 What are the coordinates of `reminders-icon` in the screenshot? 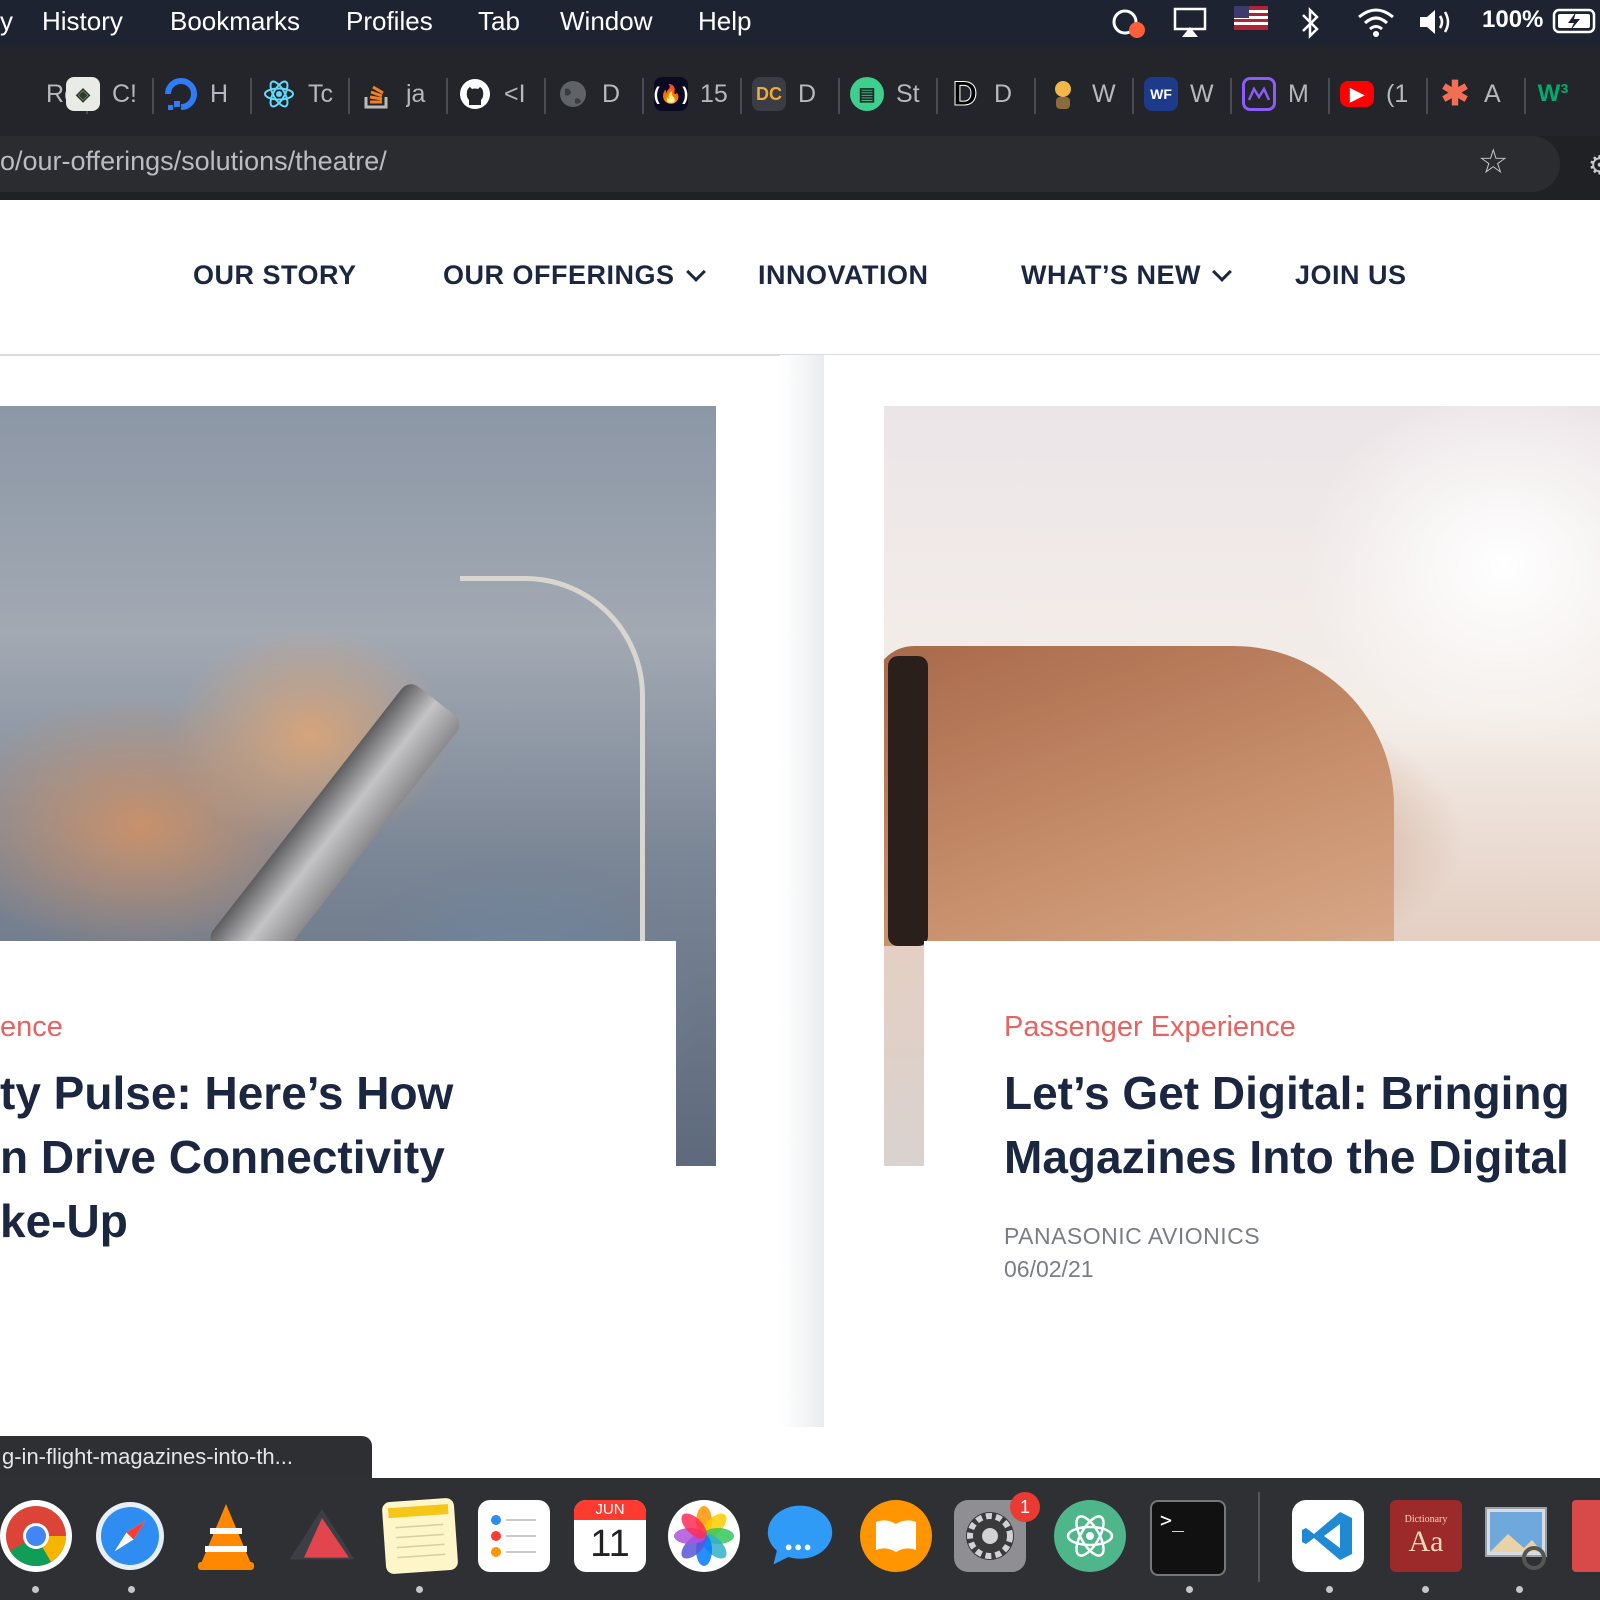 It's located at (514, 1536).